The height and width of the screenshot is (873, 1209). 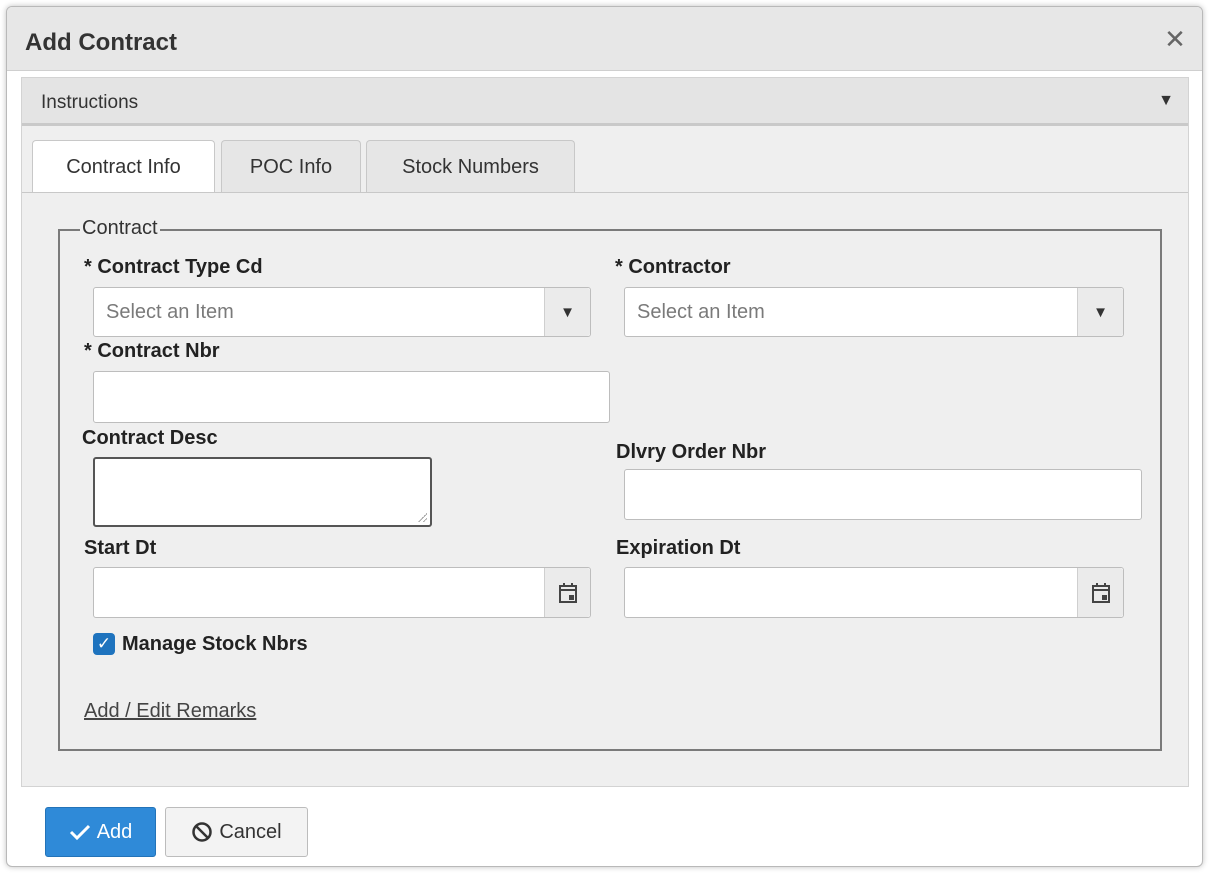 I want to click on contract-desc-label: Contract Desc, so click(x=150, y=438).